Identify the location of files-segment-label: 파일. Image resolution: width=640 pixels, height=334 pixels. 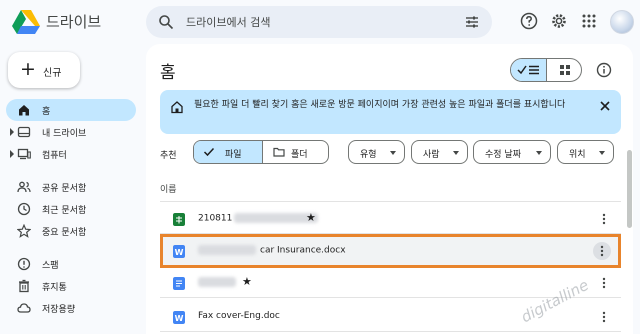
(233, 155).